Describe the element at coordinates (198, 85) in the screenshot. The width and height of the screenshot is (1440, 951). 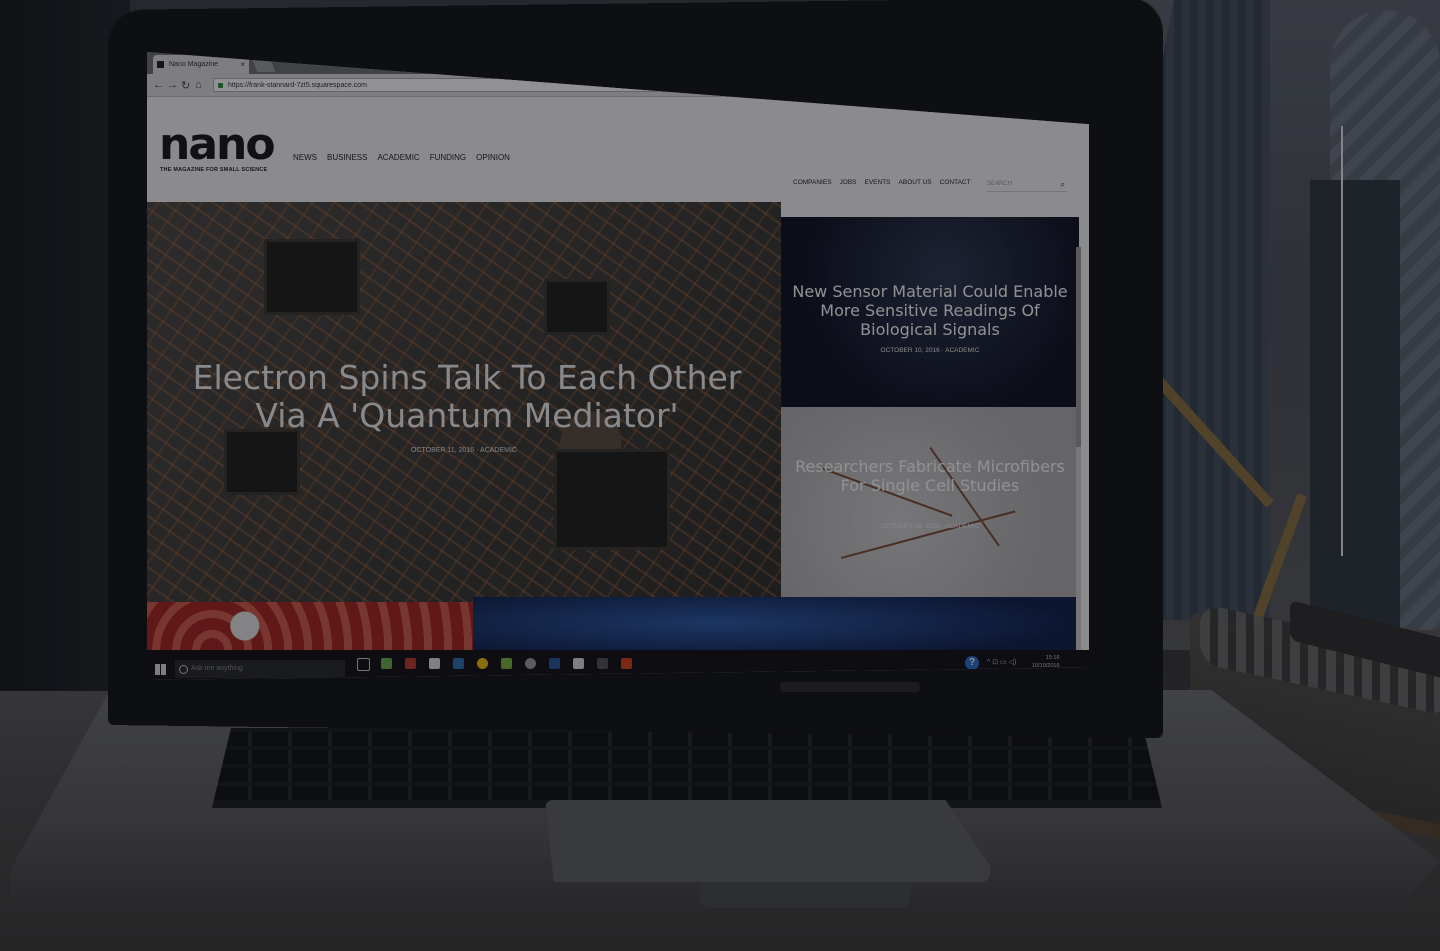
I see `home-icon: ⌂` at that location.